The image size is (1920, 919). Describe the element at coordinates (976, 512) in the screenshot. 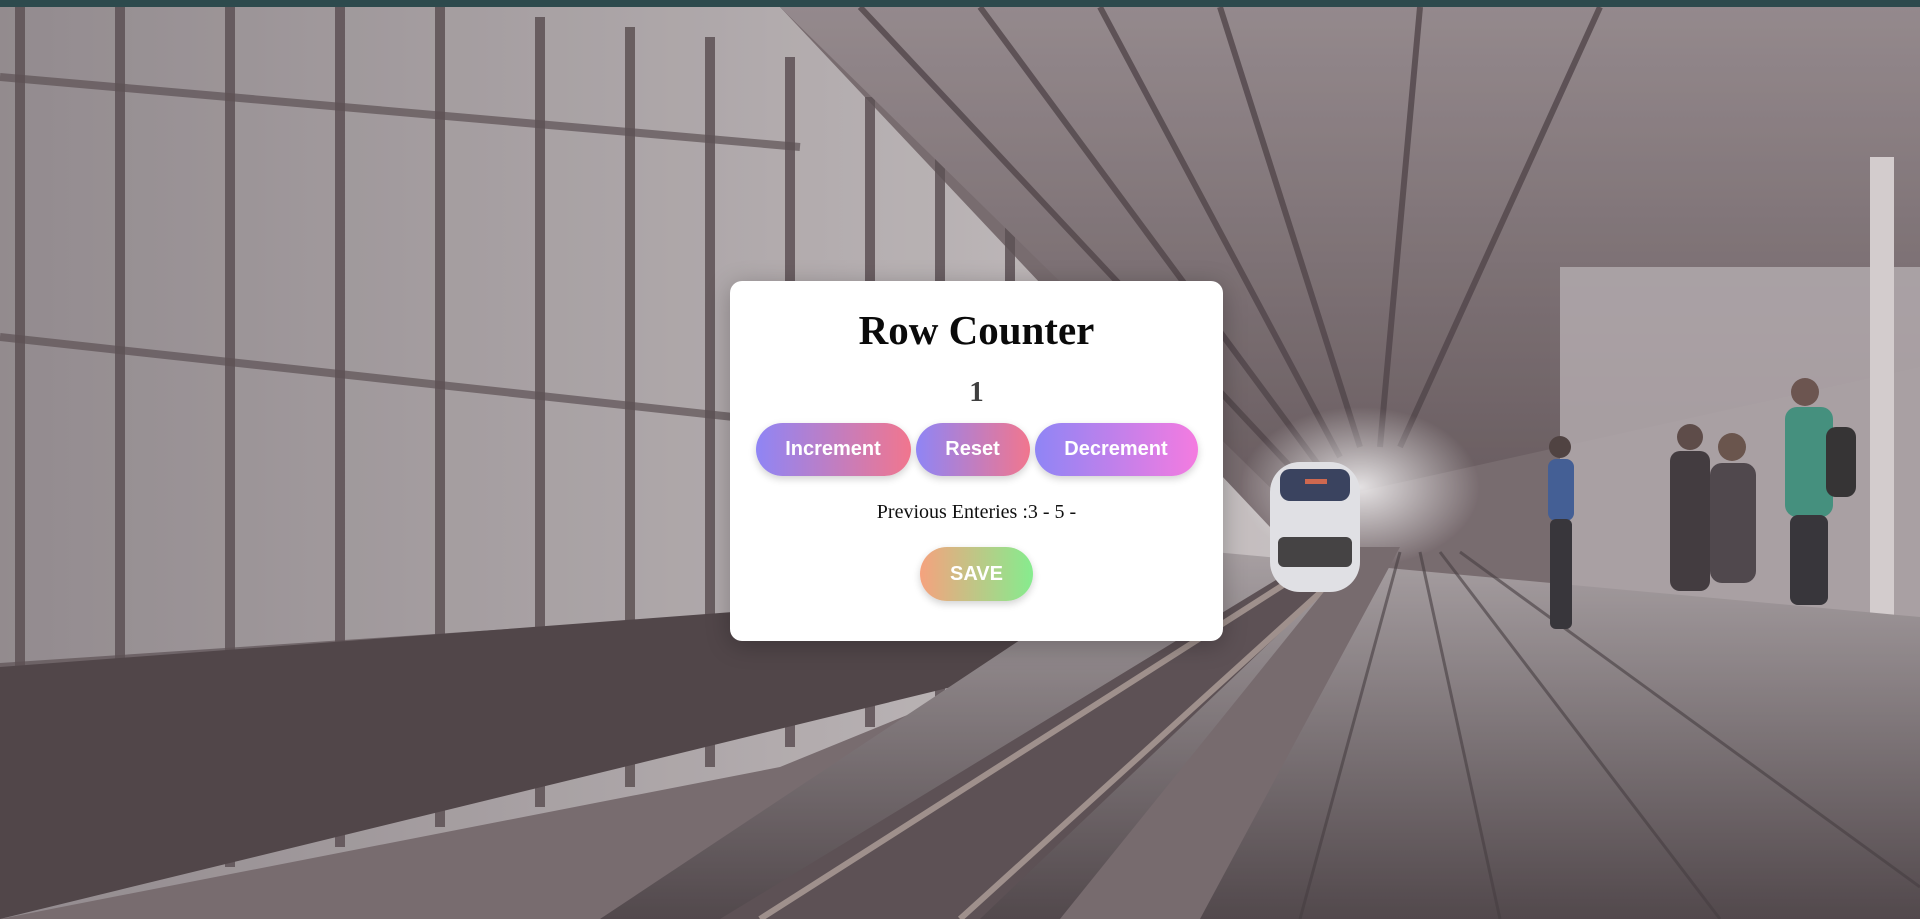

I see `previous-entries: Previous Enteries :3 - 5 -` at that location.